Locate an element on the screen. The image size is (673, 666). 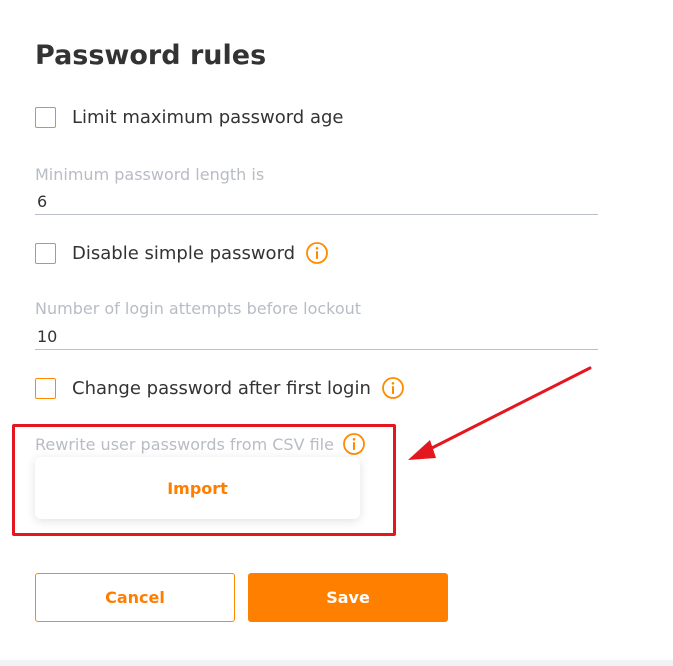
change-after-first-label: Change password after first login is located at coordinates (221, 388).